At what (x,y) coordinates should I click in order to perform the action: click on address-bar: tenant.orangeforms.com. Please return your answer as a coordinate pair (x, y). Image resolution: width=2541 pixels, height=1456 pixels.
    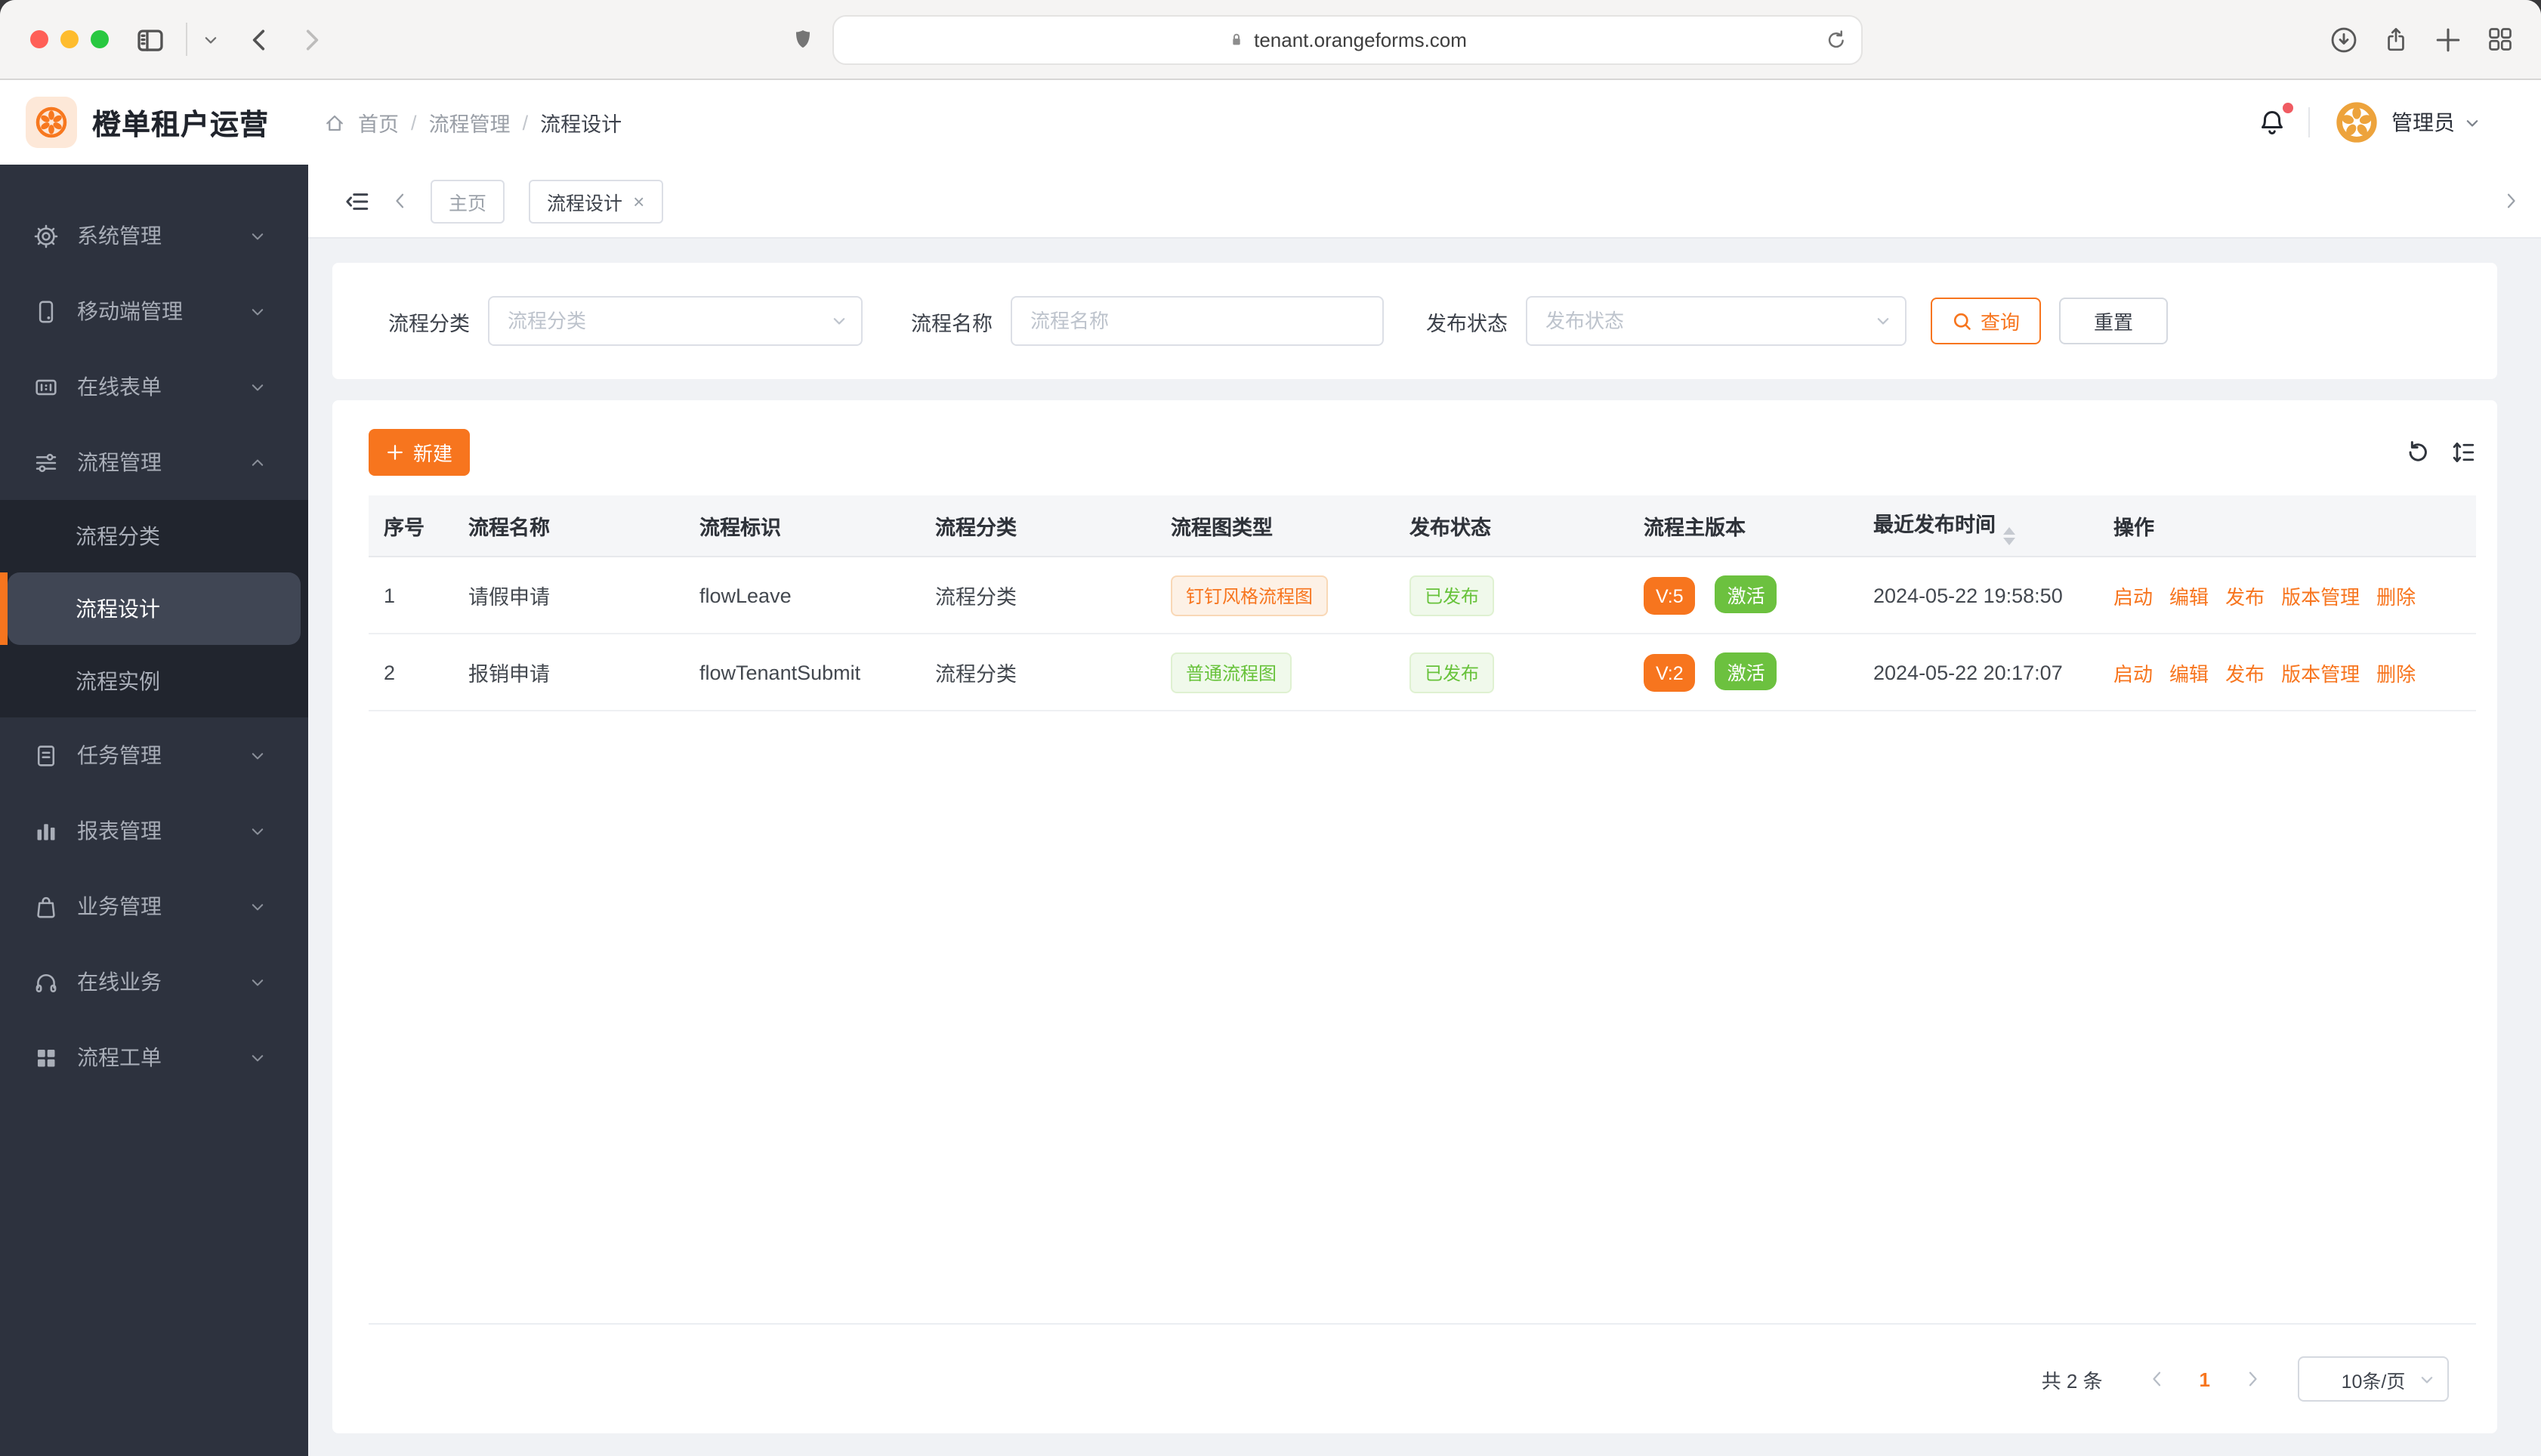
    Looking at the image, I should click on (1347, 39).